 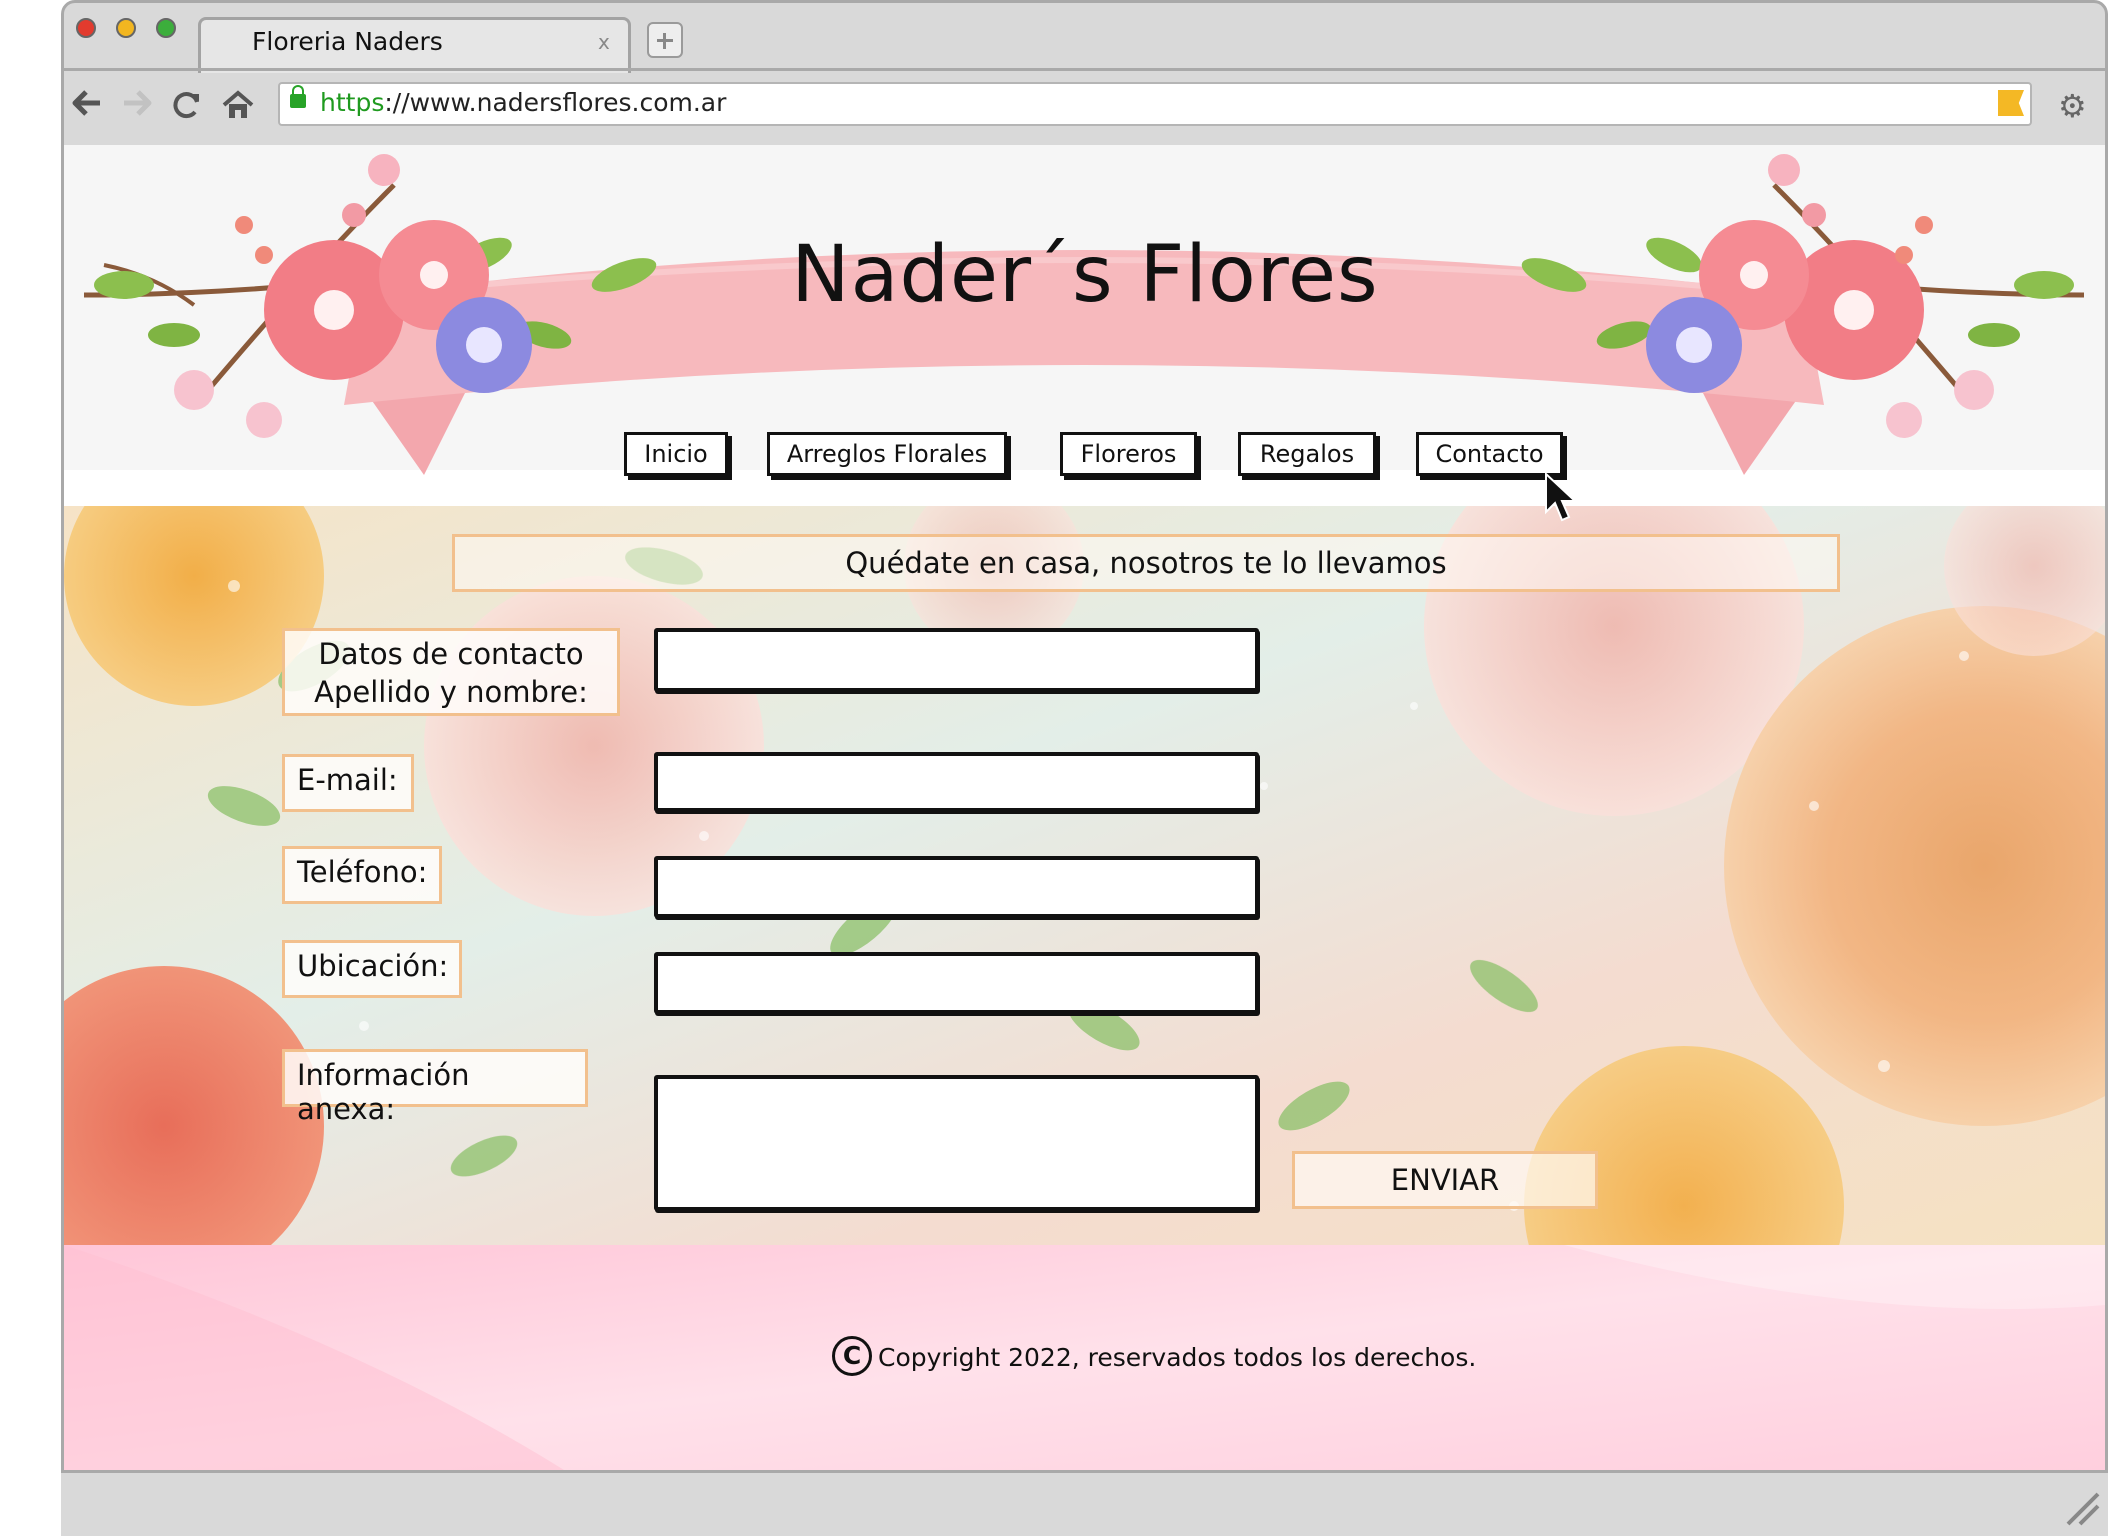 I want to click on site-title: Nader´s Flores, so click(x=1085, y=275).